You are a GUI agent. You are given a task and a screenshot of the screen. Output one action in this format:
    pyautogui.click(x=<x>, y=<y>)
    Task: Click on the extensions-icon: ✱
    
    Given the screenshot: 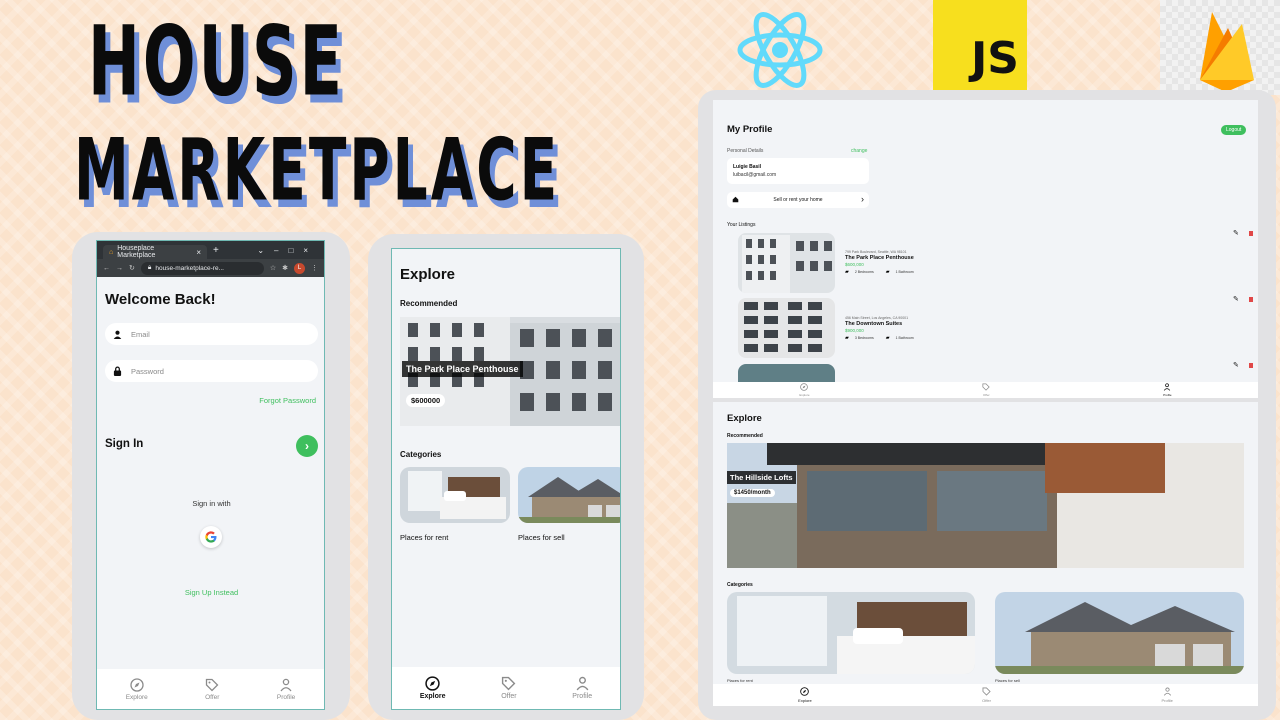 What is the action you would take?
    pyautogui.click(x=285, y=268)
    